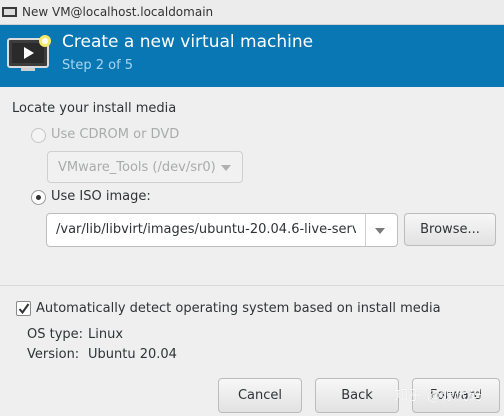 The height and width of the screenshot is (416, 504). Describe the element at coordinates (260, 395) in the screenshot. I see `cancel-button: Cancel` at that location.